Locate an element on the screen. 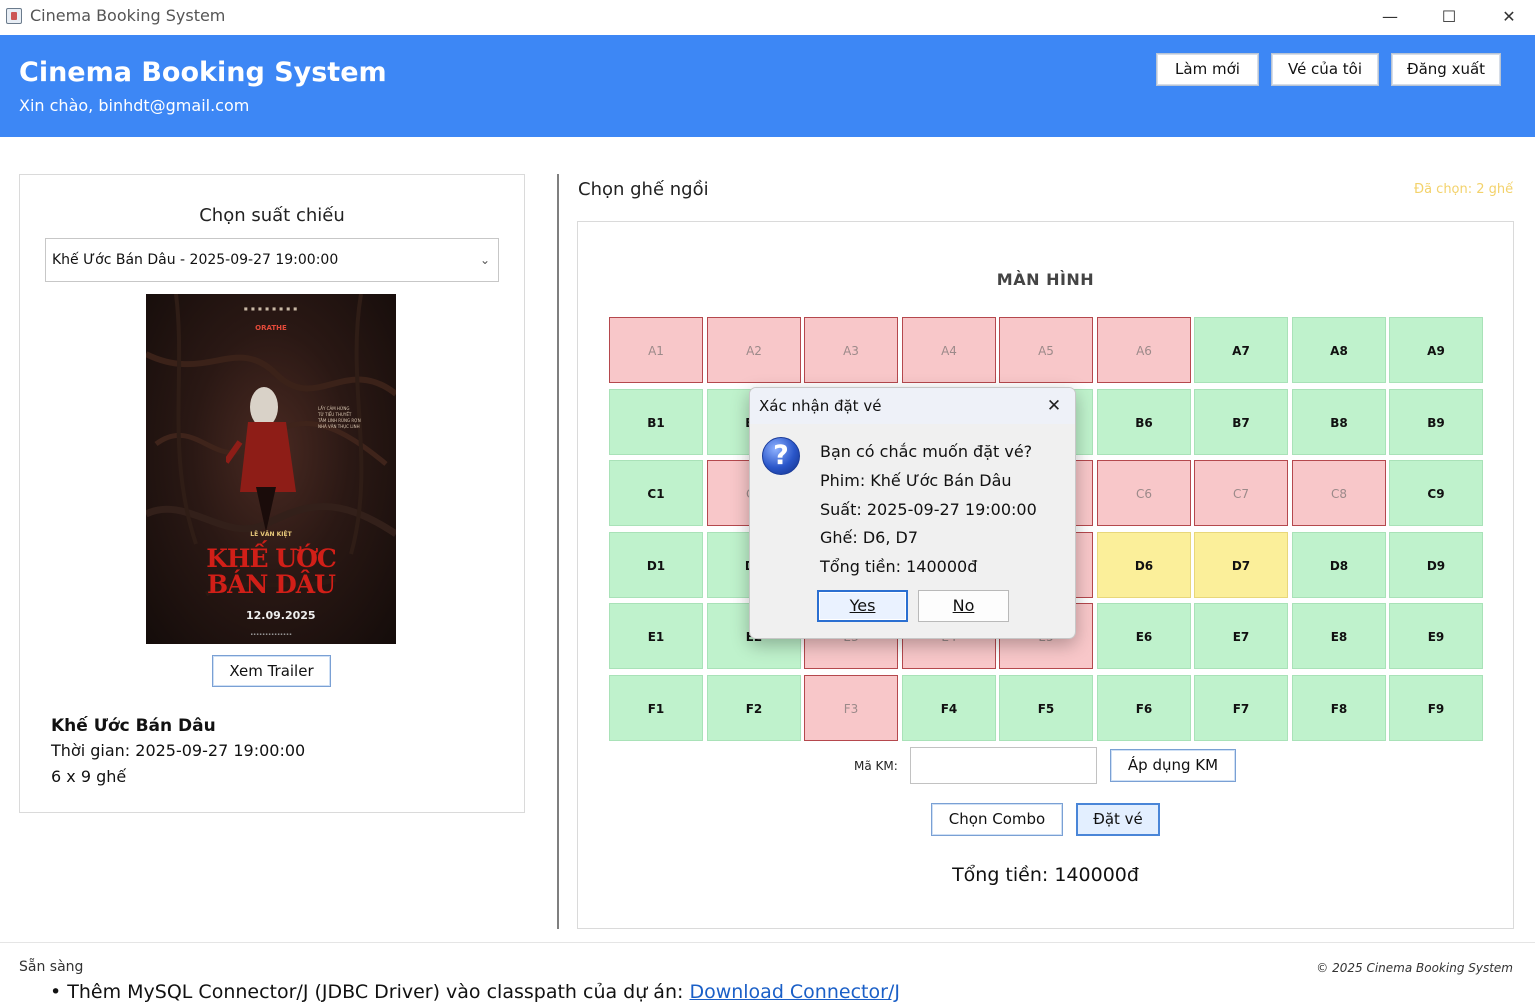  poster-title-line1: KHẾ ƯỚC is located at coordinates (271, 558).